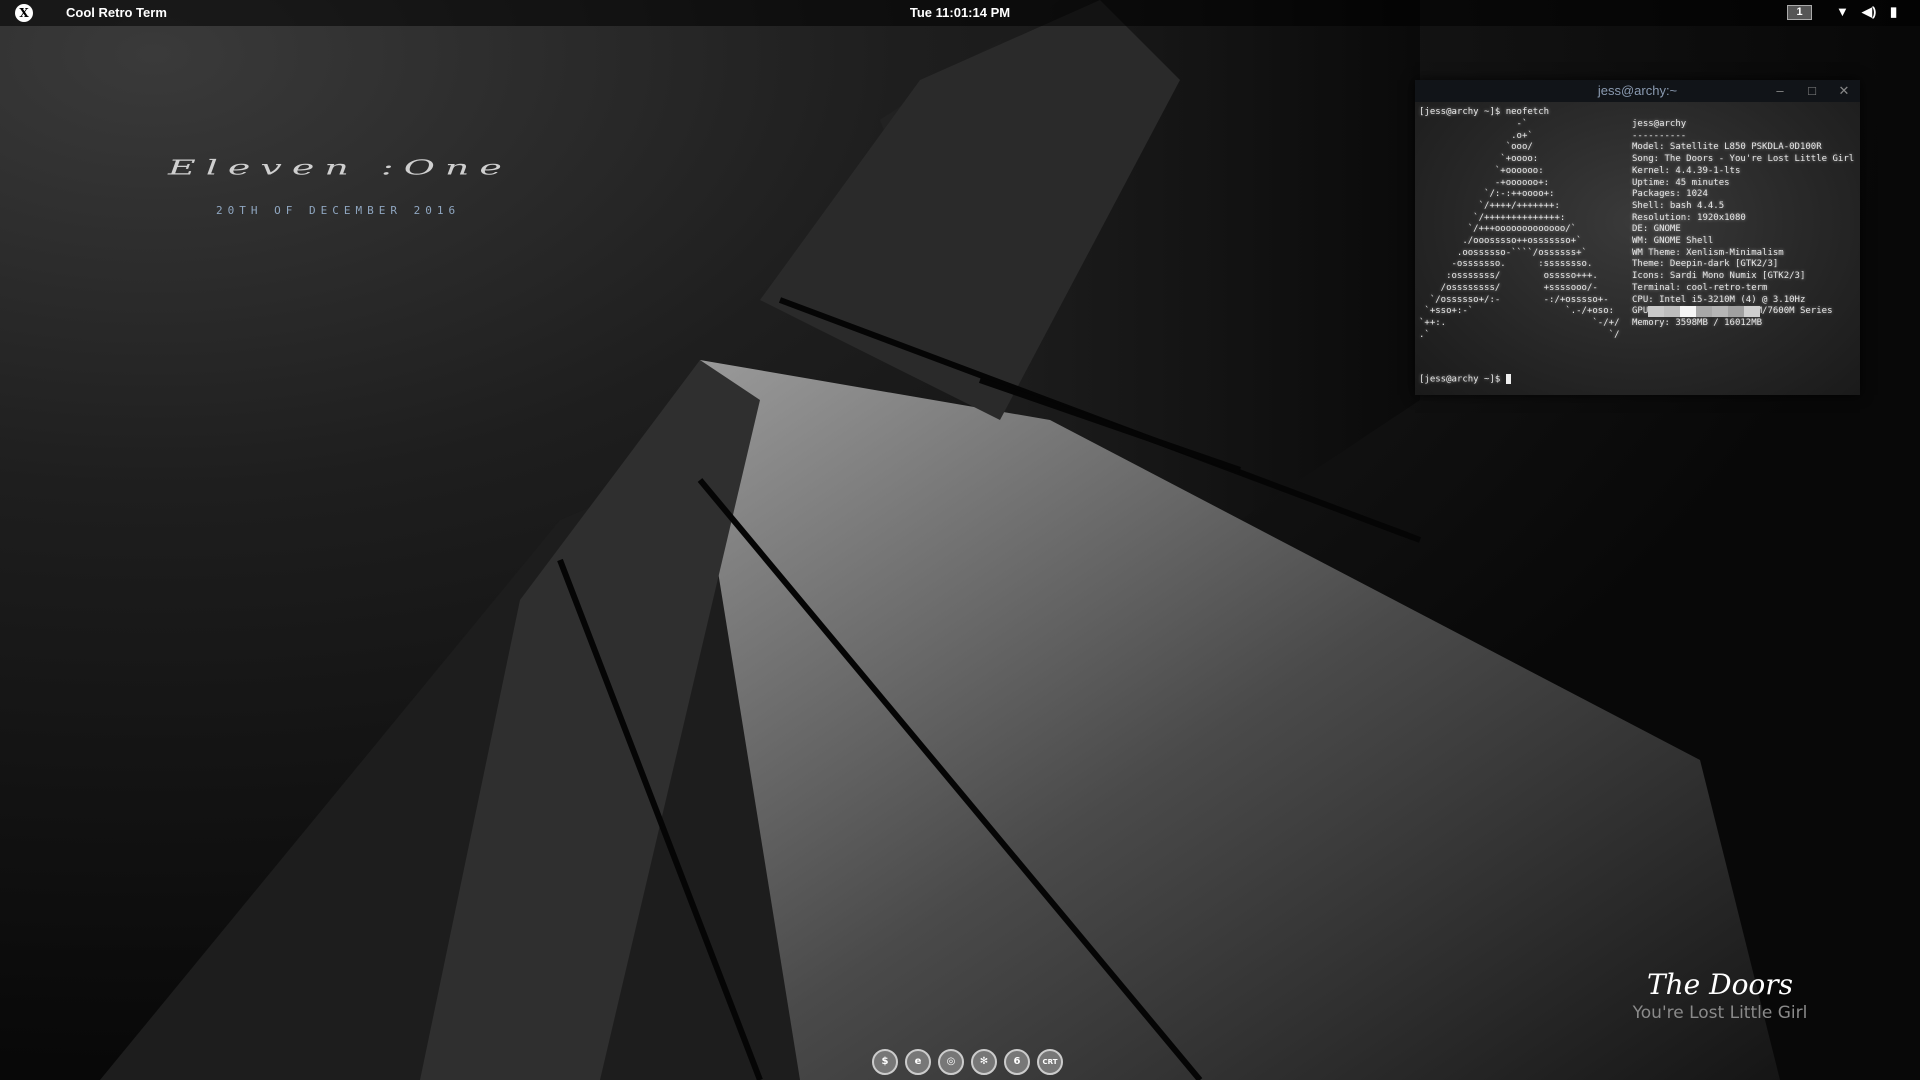 This screenshot has width=1920, height=1080. Describe the element at coordinates (1697, 322) in the screenshot. I see `info-line: Memory: 3598MB / 16012MB` at that location.